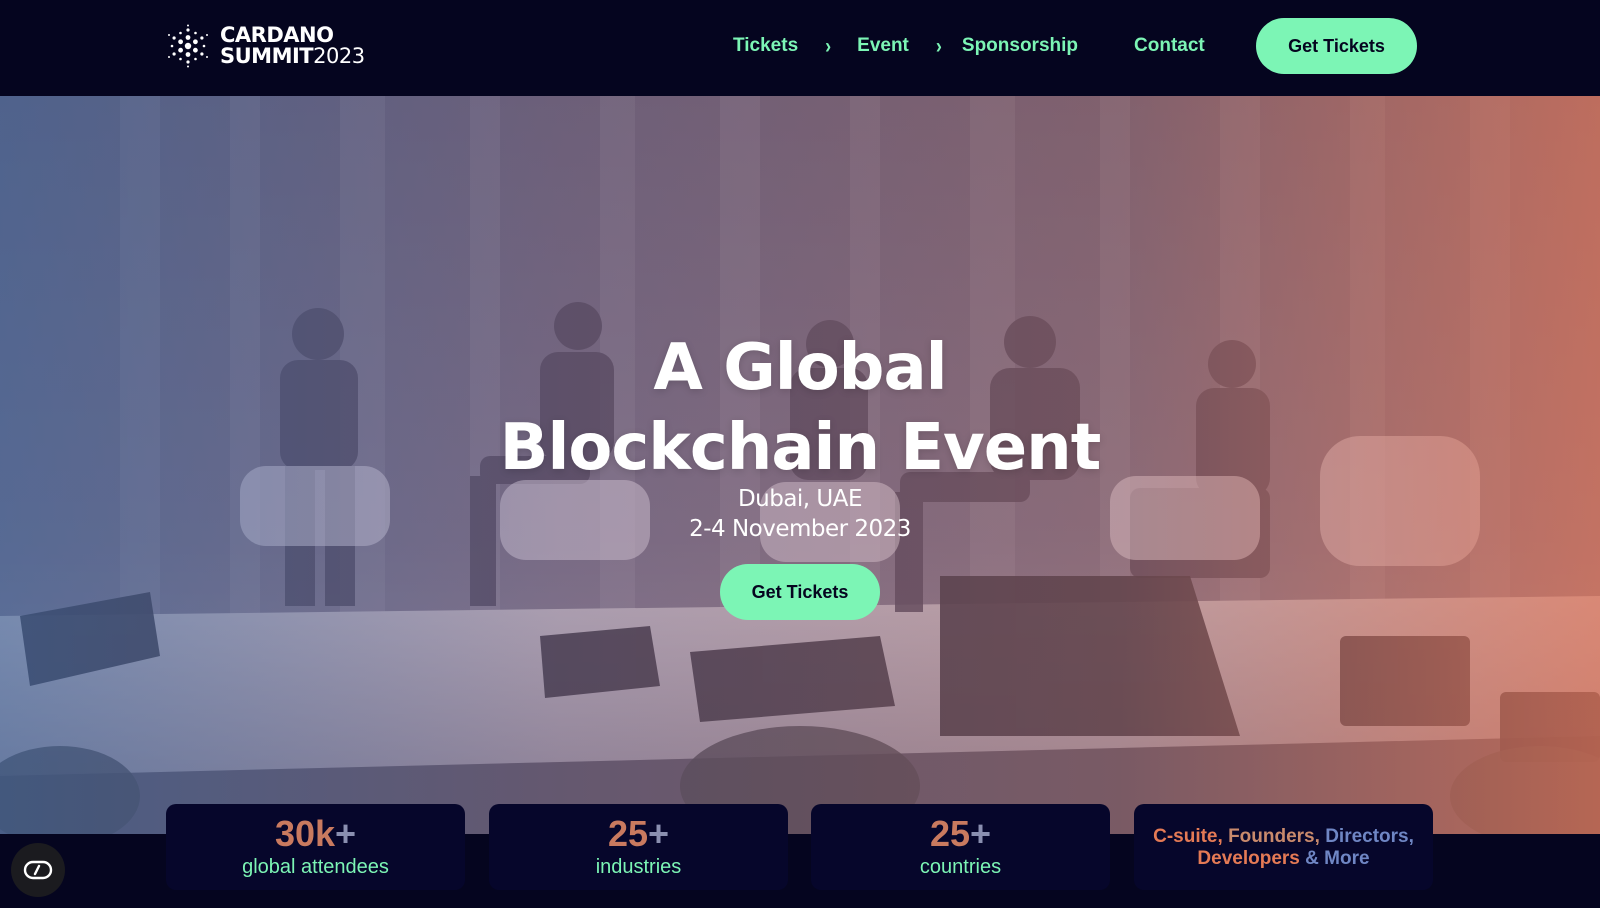 This screenshot has width=1600, height=908. Describe the element at coordinates (800, 448) in the screenshot. I see `hero-title-line2: Blockchain Event` at that location.